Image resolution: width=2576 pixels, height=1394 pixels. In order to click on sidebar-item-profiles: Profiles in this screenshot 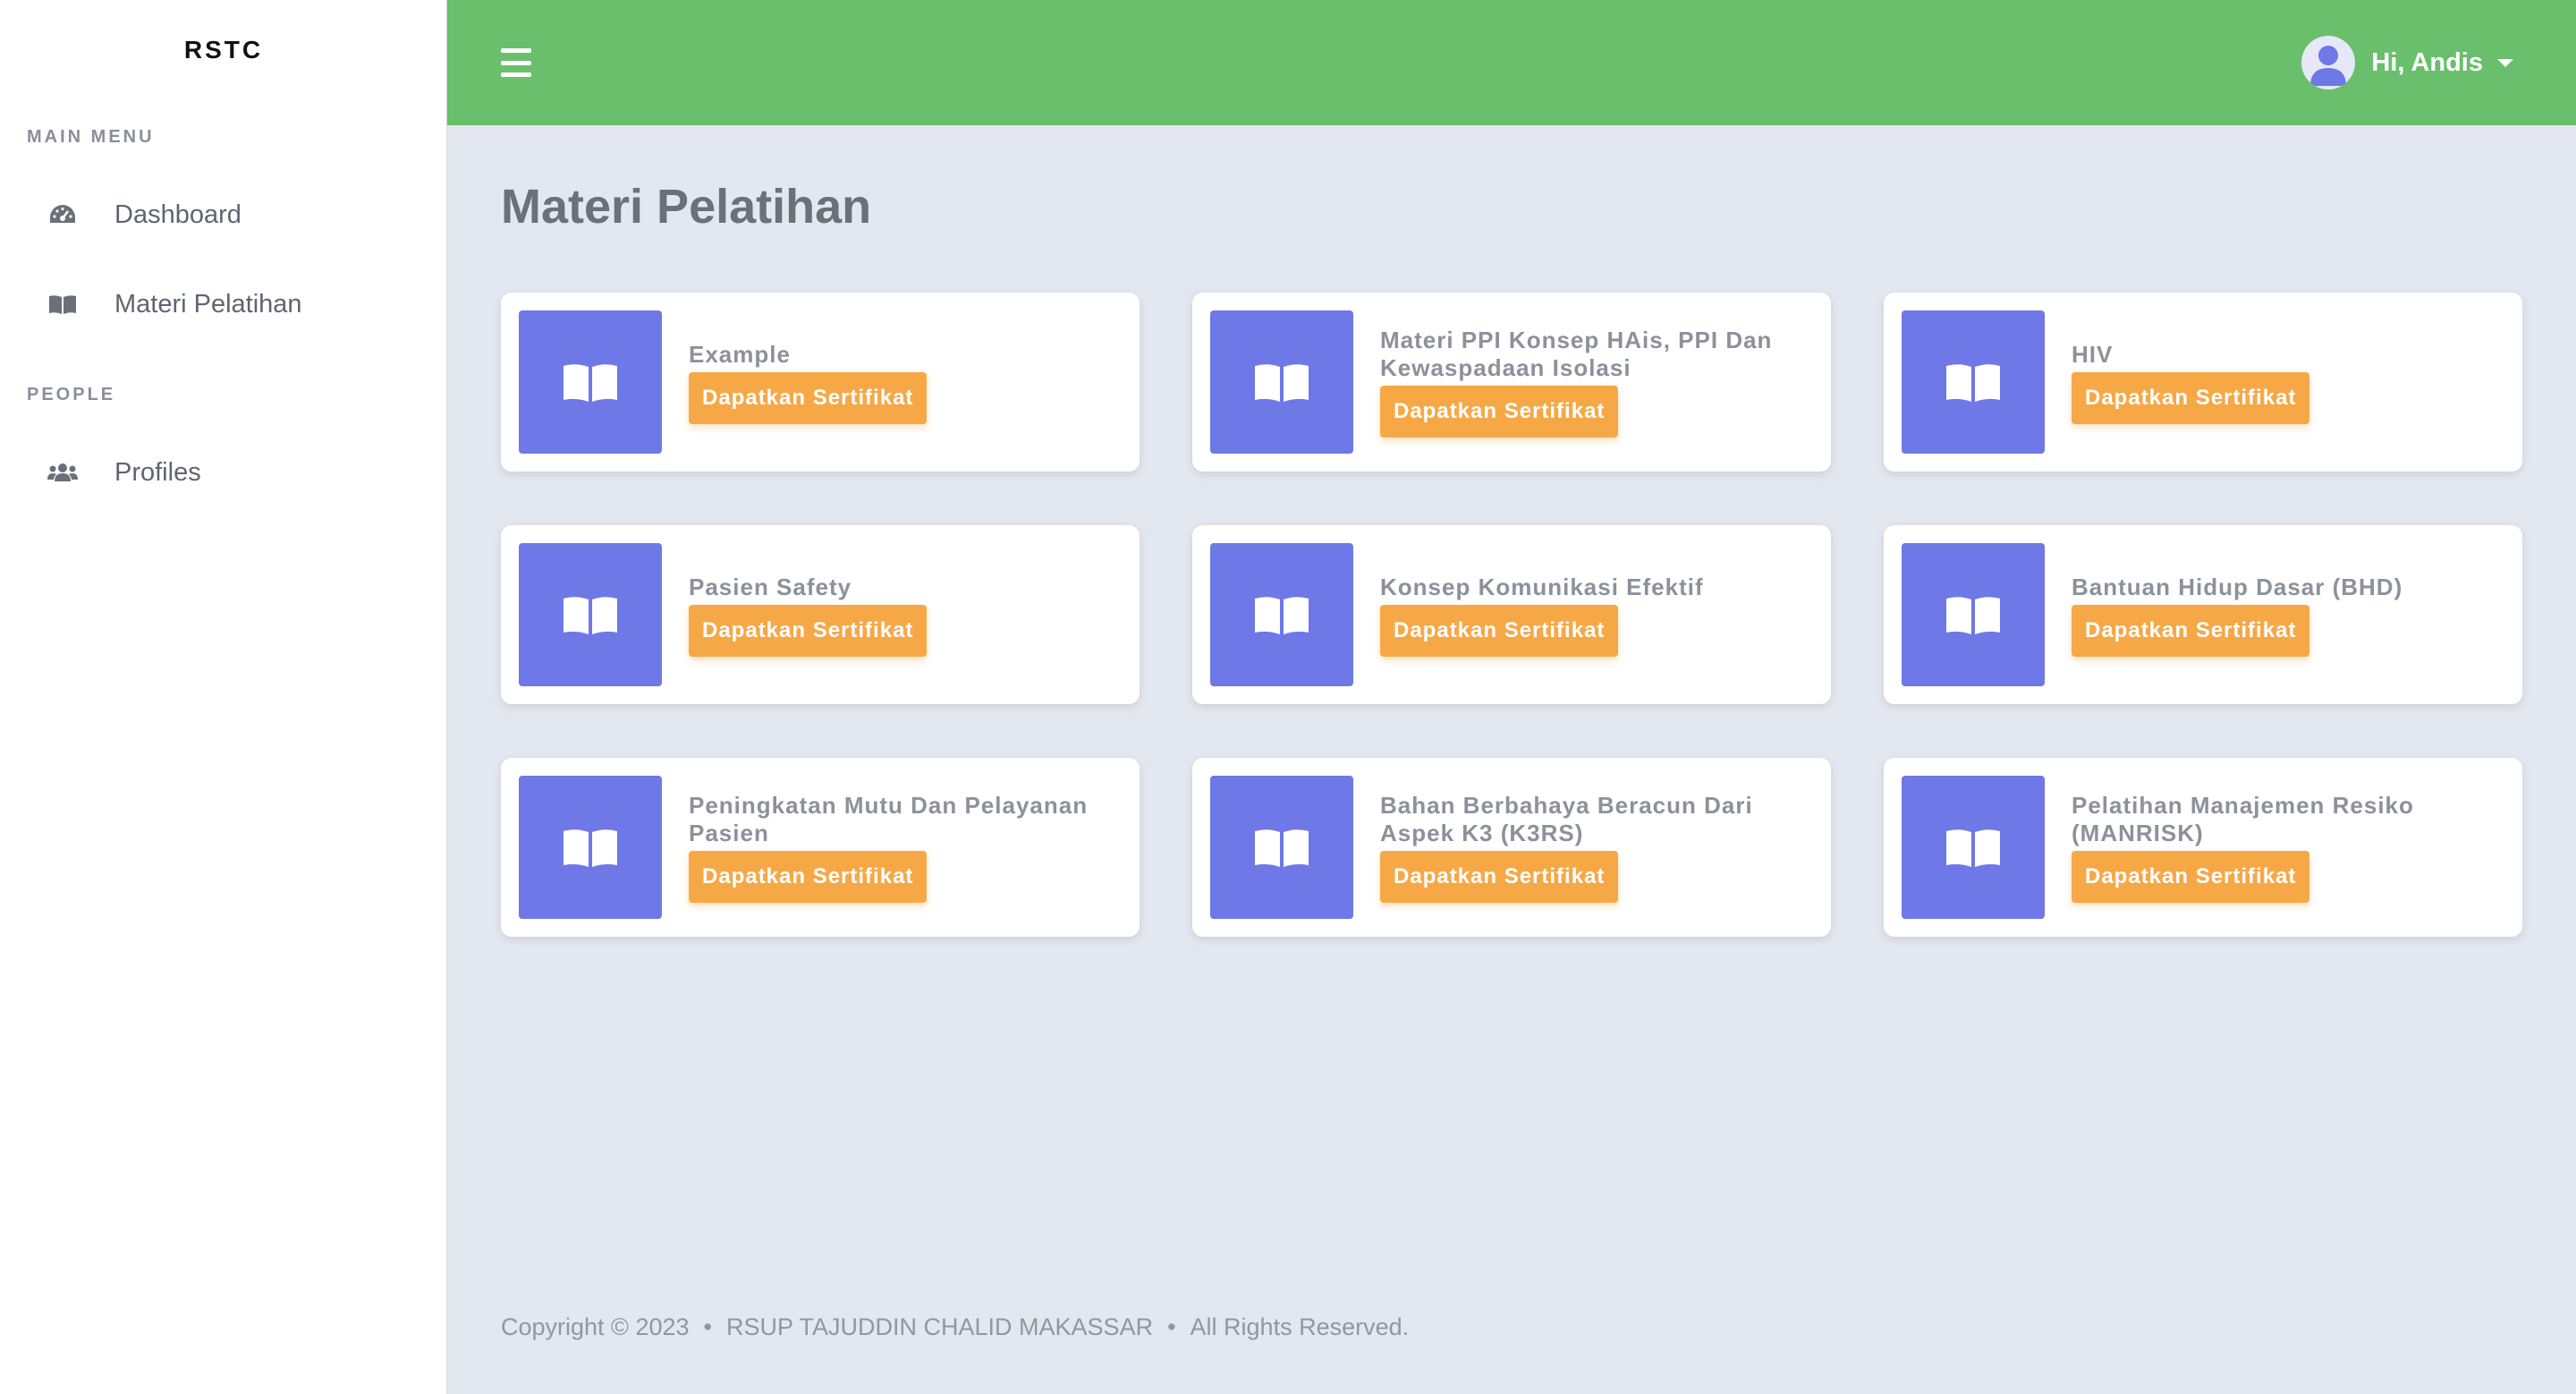, I will do `click(223, 473)`.